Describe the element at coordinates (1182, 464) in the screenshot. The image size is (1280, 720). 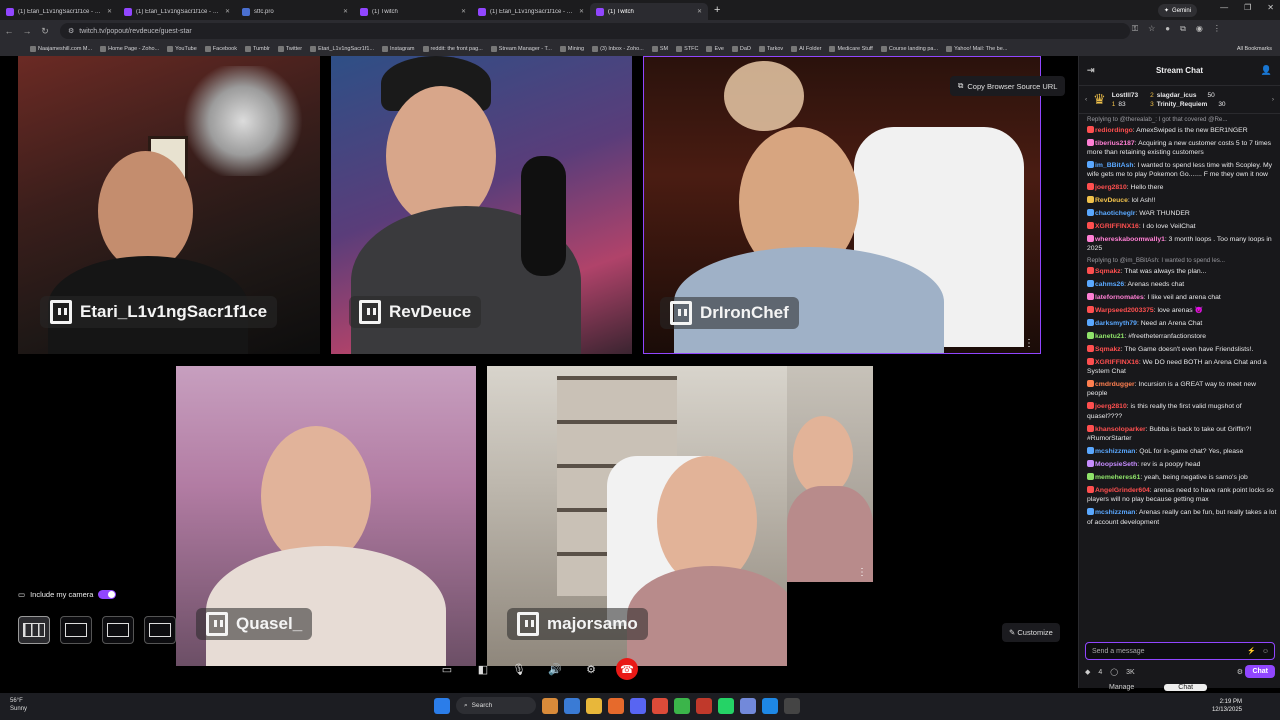
I see `chat-message: MoopsieSeth: rev is a poopy head` at that location.